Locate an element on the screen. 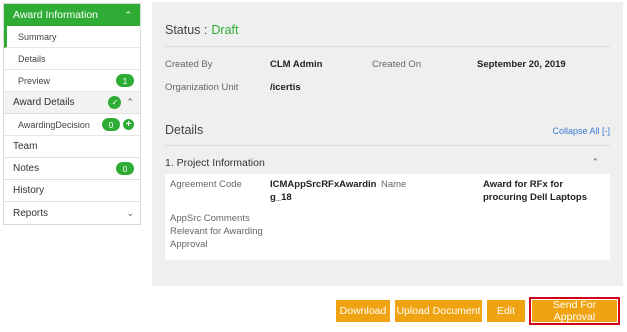  agreement-code-label: Agreement Code is located at coordinates (206, 184).